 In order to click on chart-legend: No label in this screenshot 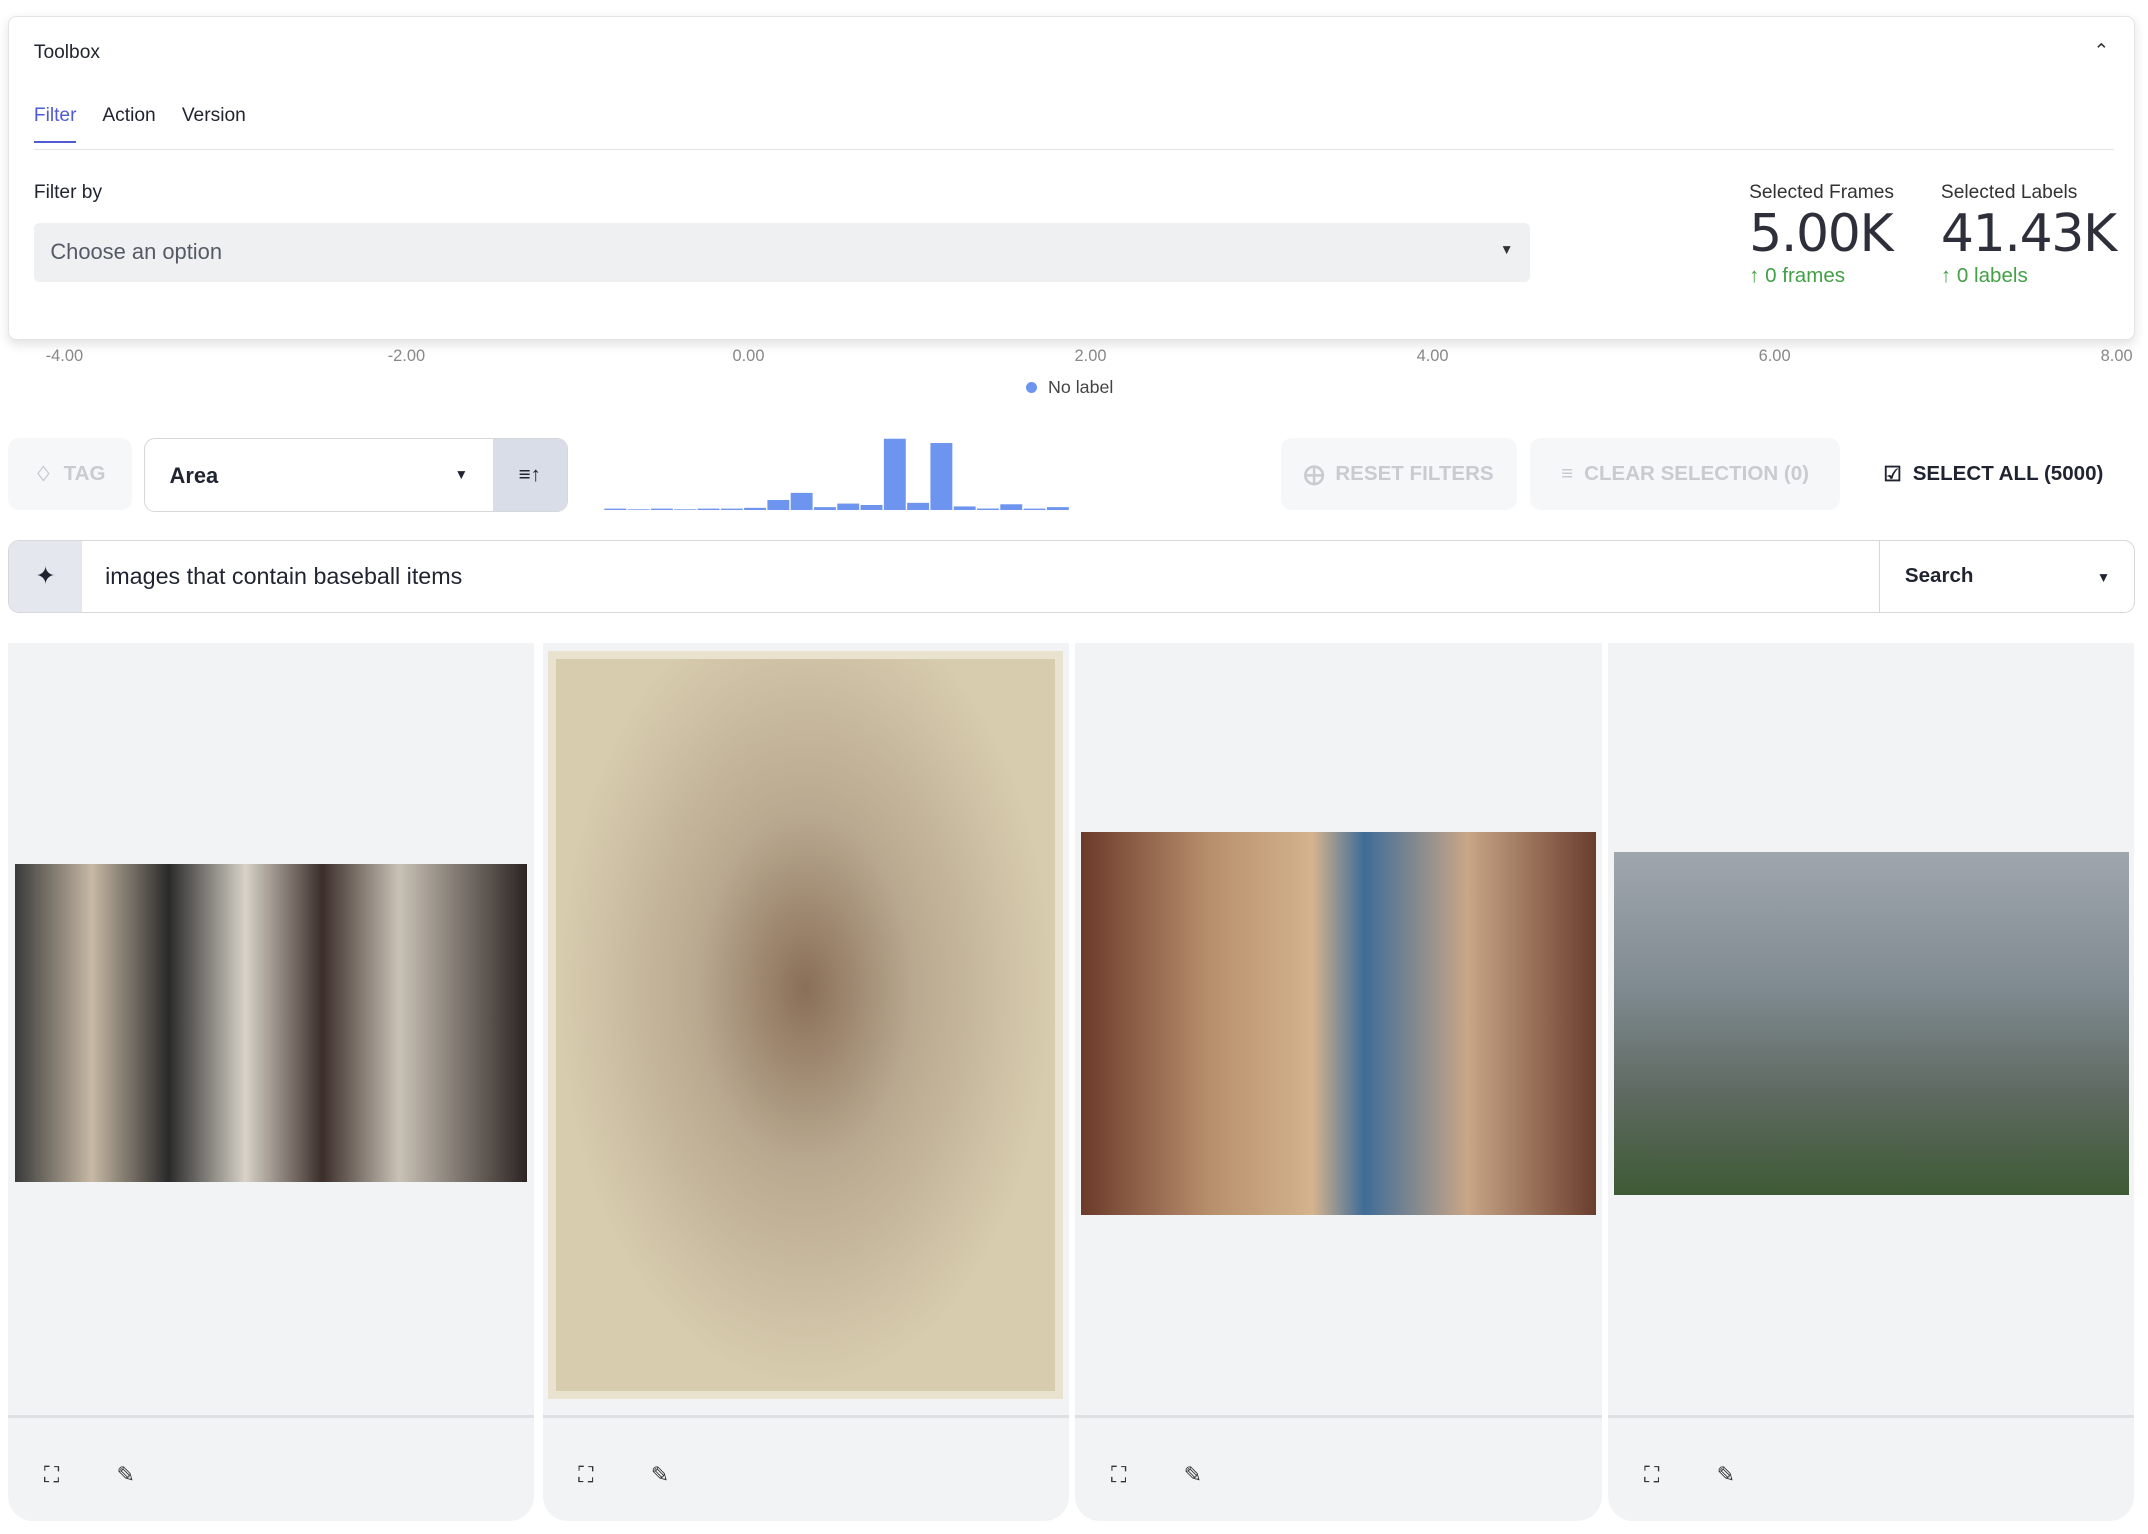, I will do `click(1069, 387)`.